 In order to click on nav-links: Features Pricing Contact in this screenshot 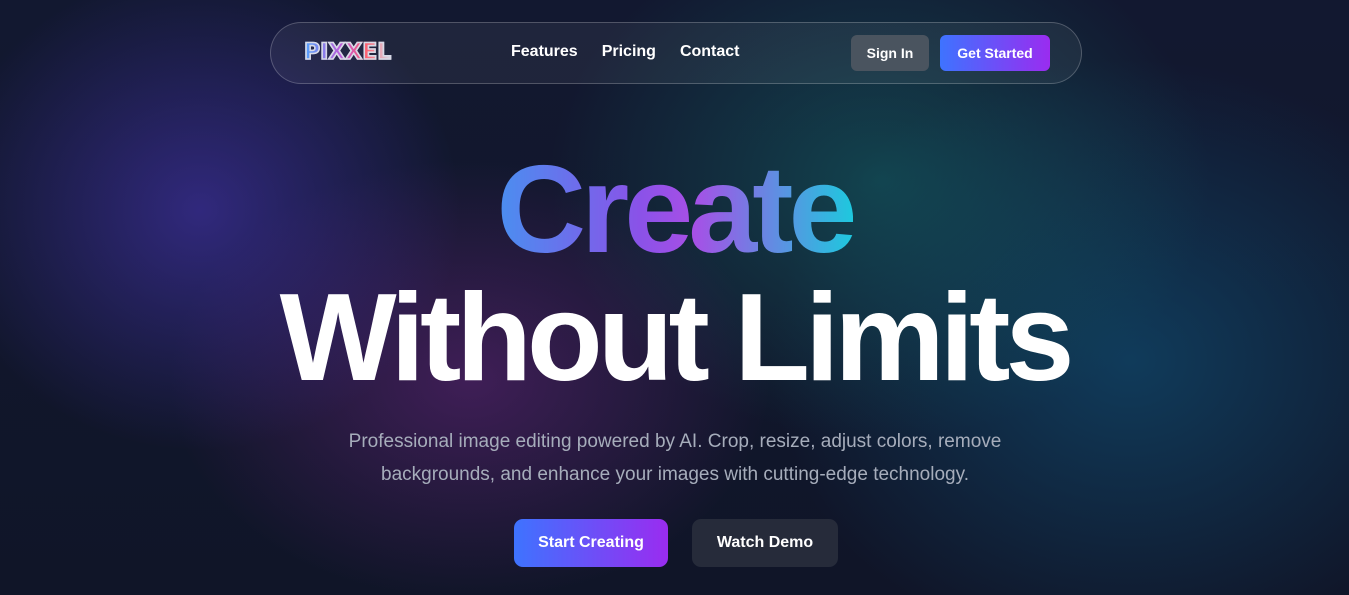, I will do `click(625, 52)`.